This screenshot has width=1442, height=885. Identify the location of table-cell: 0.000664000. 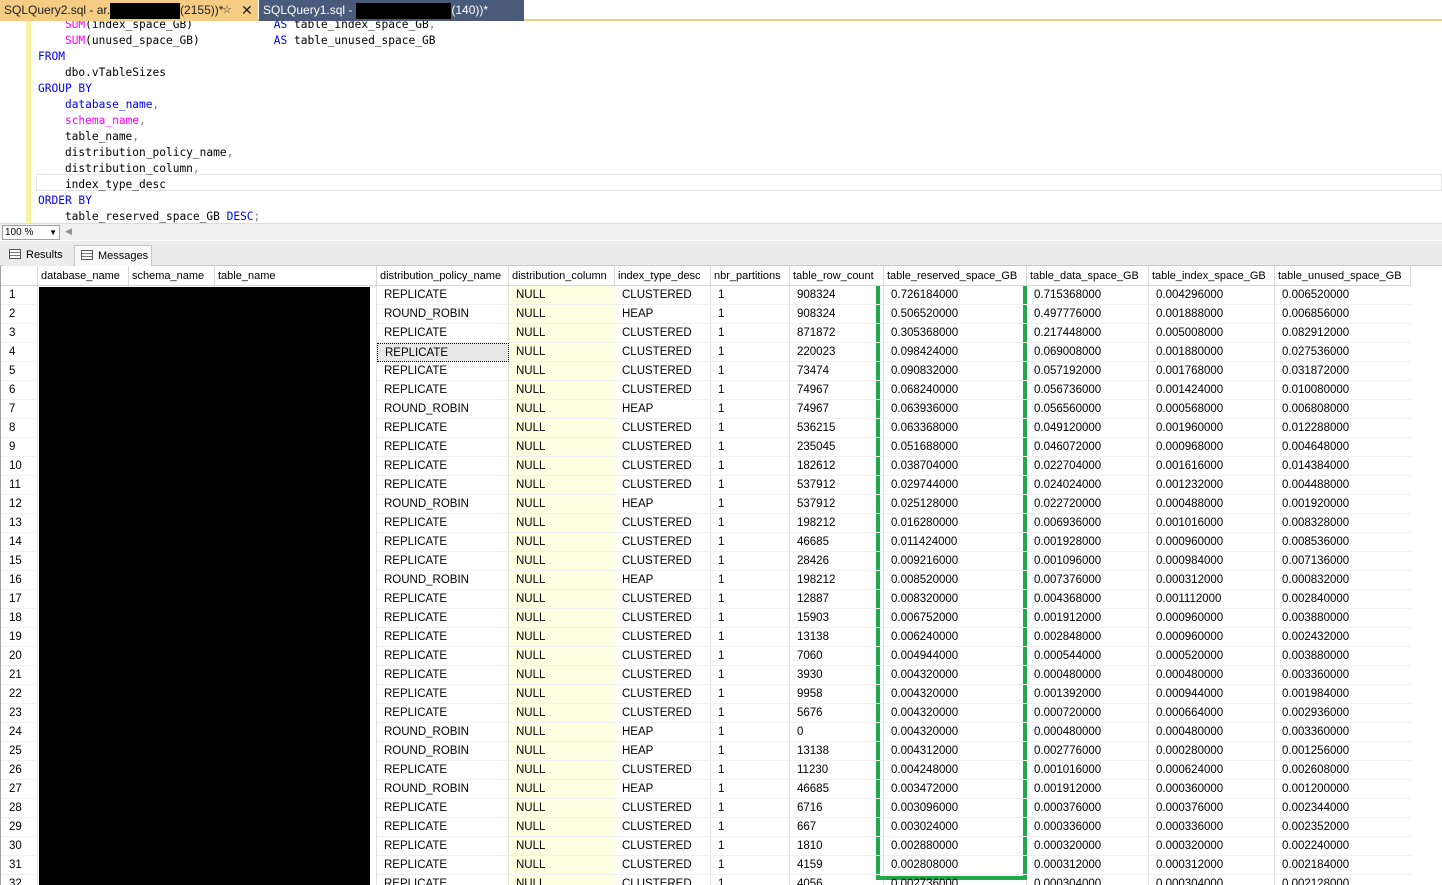
(1212, 713).